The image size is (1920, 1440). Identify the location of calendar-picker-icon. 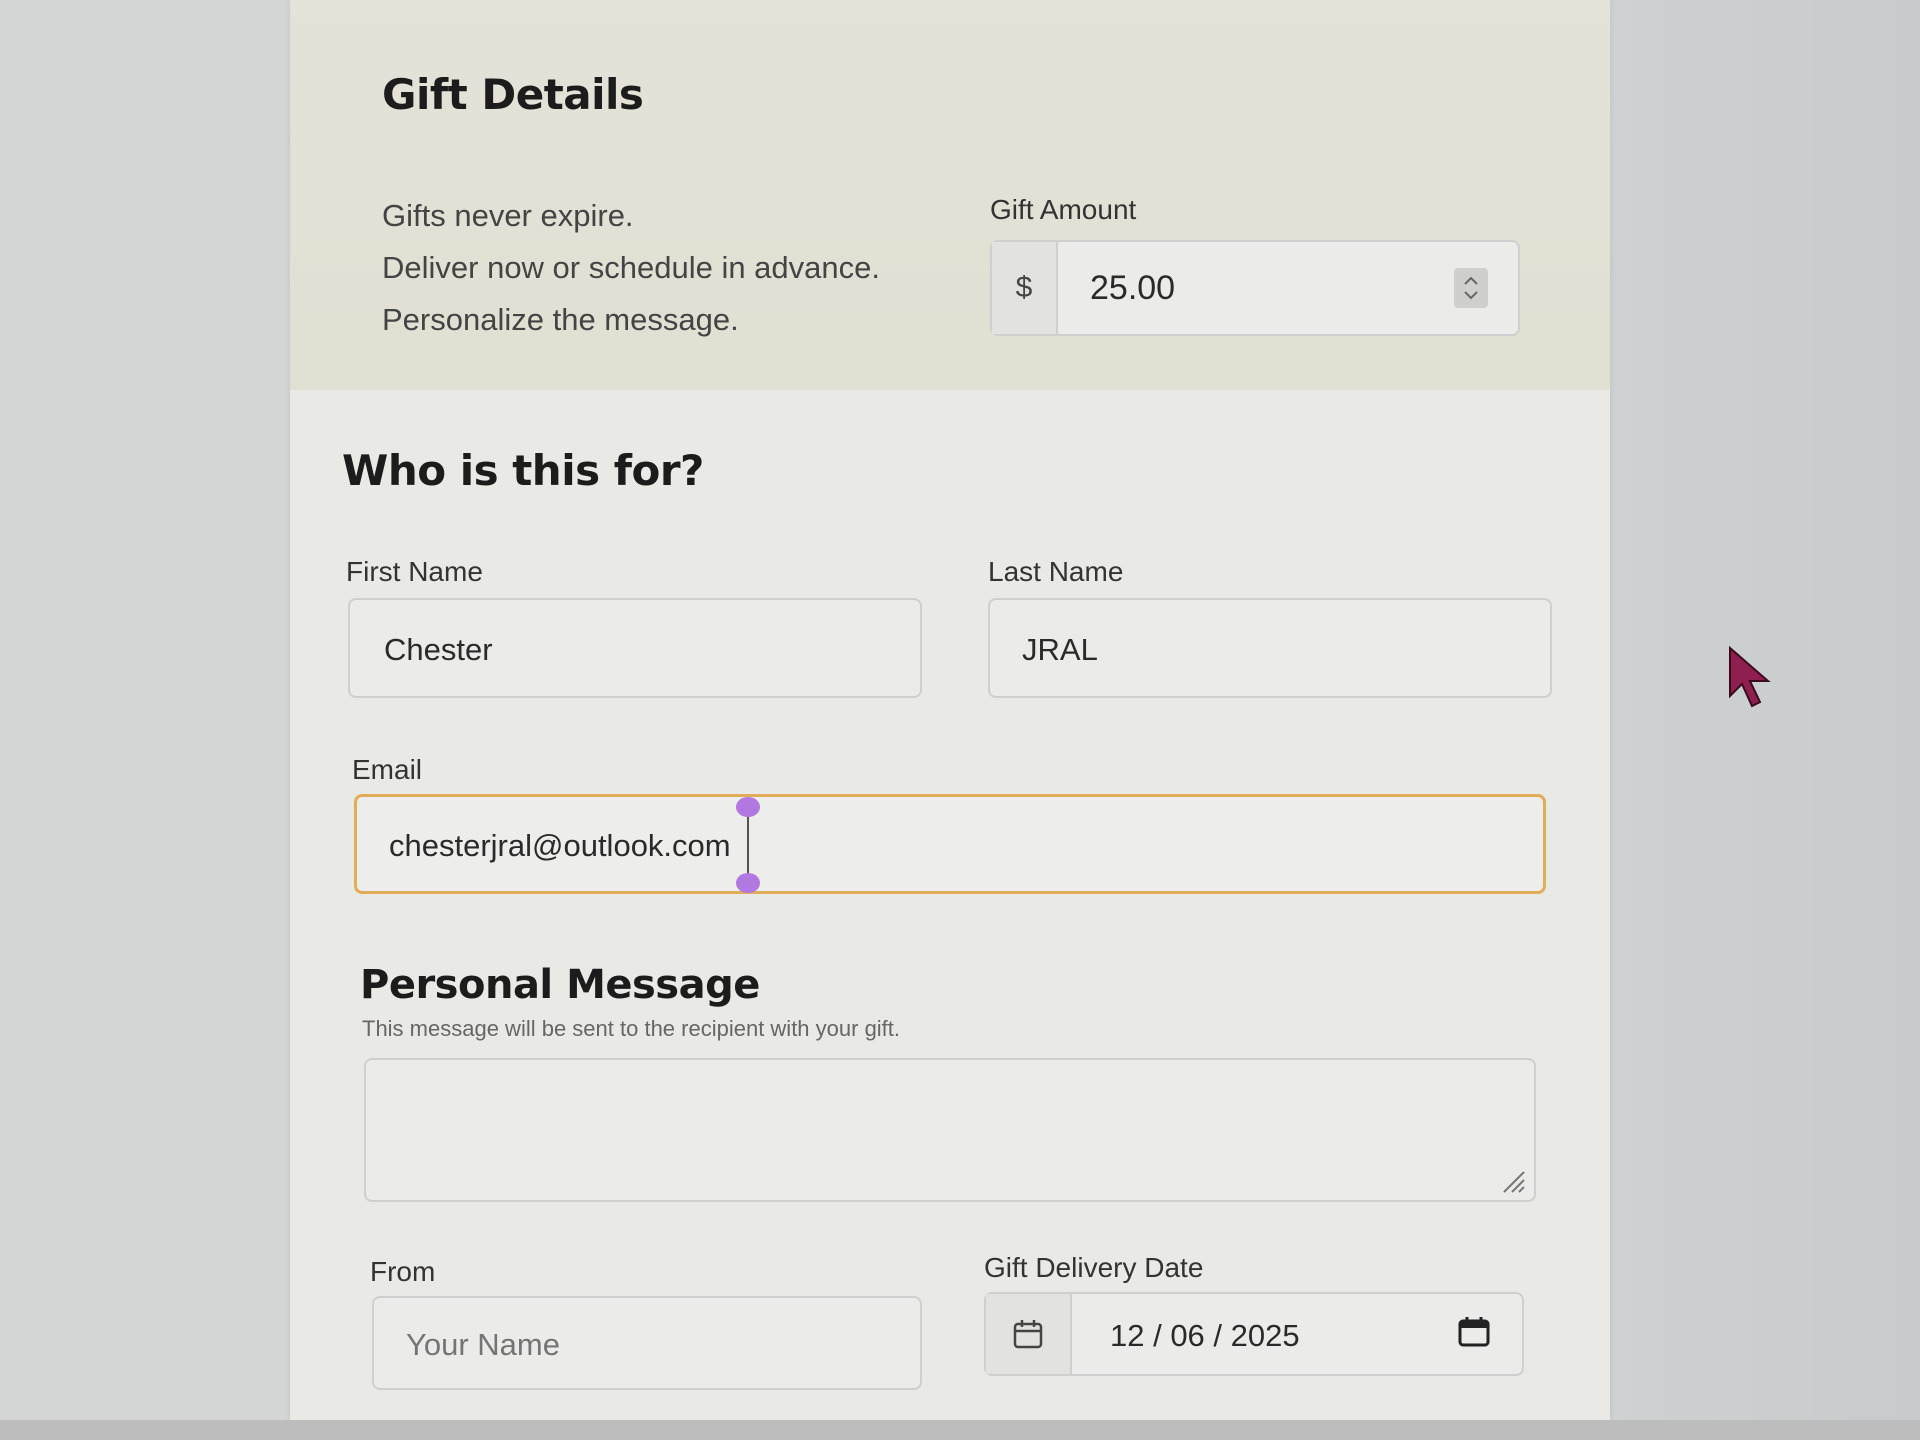
(1474, 1332).